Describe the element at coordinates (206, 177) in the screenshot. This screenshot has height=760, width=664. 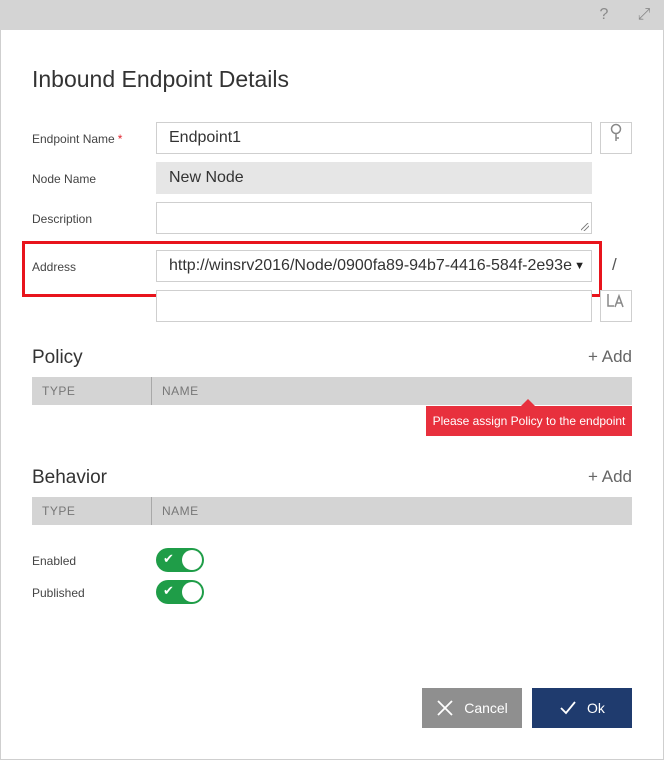
I see `node-name-value: New Node` at that location.